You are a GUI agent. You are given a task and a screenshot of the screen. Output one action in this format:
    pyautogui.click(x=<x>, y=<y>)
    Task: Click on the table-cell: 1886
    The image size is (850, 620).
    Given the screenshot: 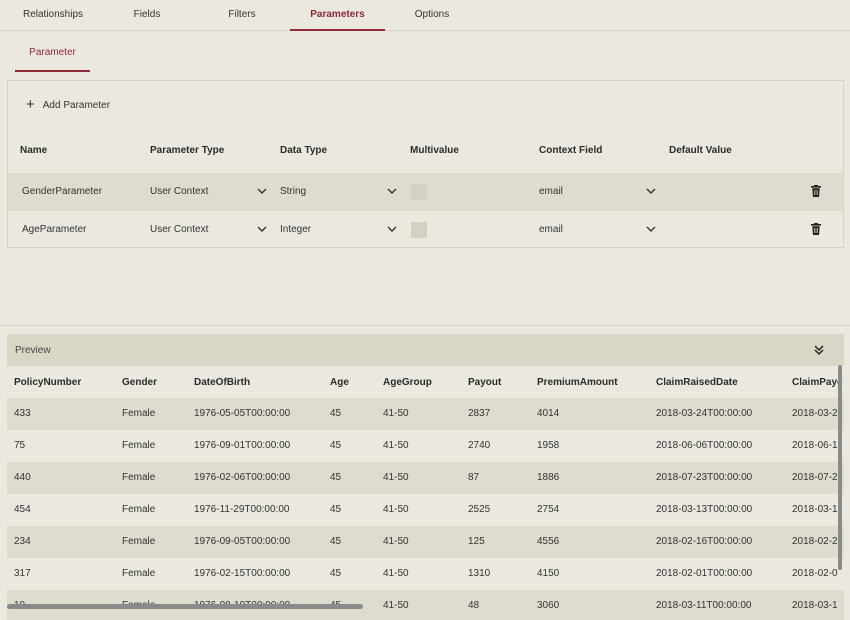 What is the action you would take?
    pyautogui.click(x=548, y=477)
    